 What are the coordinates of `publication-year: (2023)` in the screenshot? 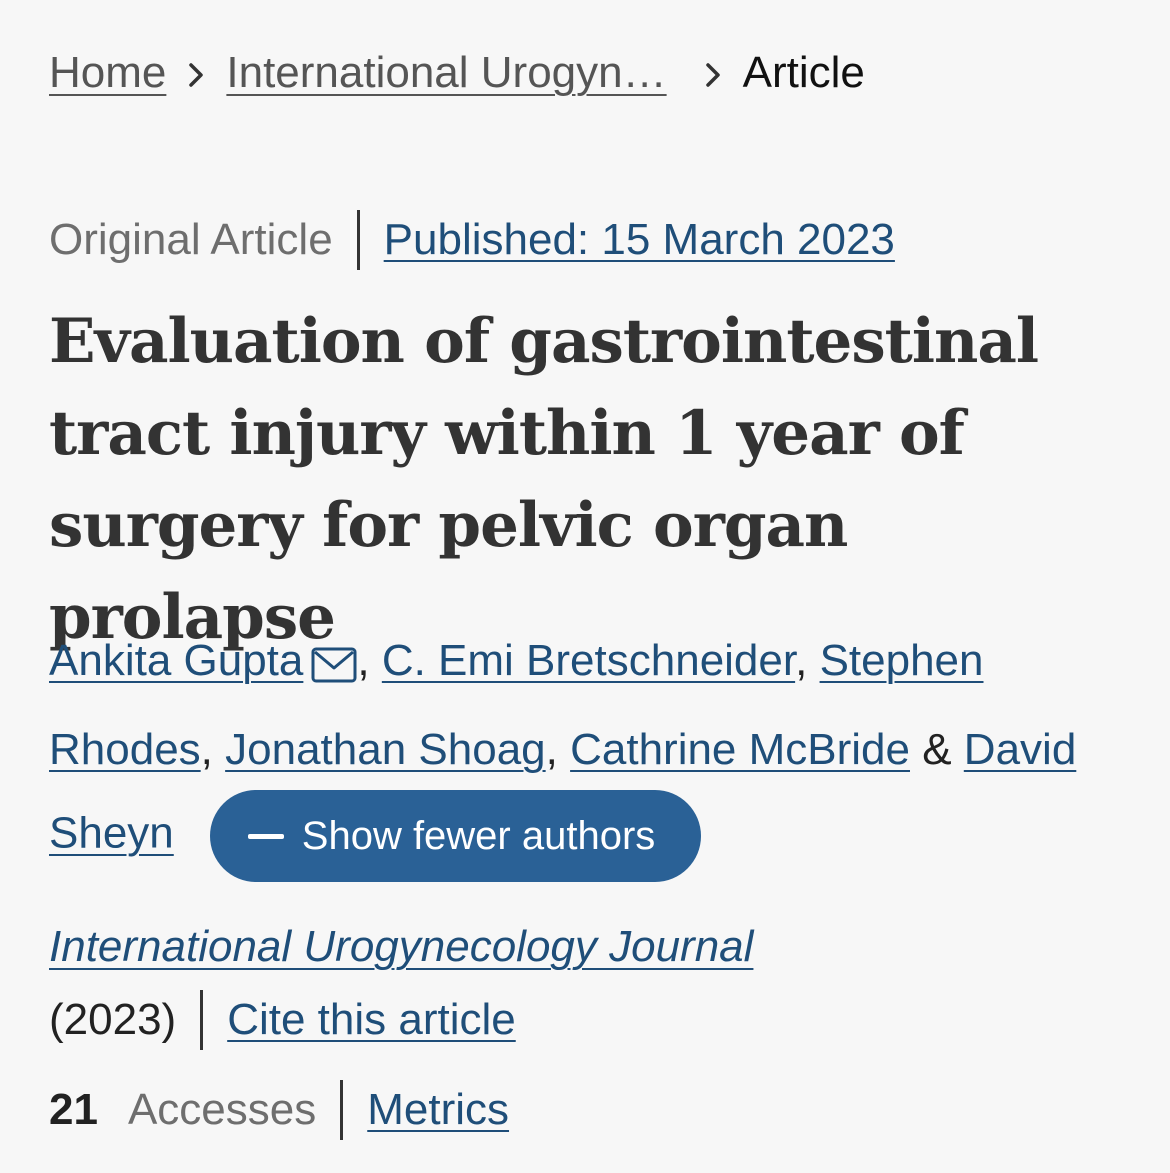 It's located at (113, 1019).